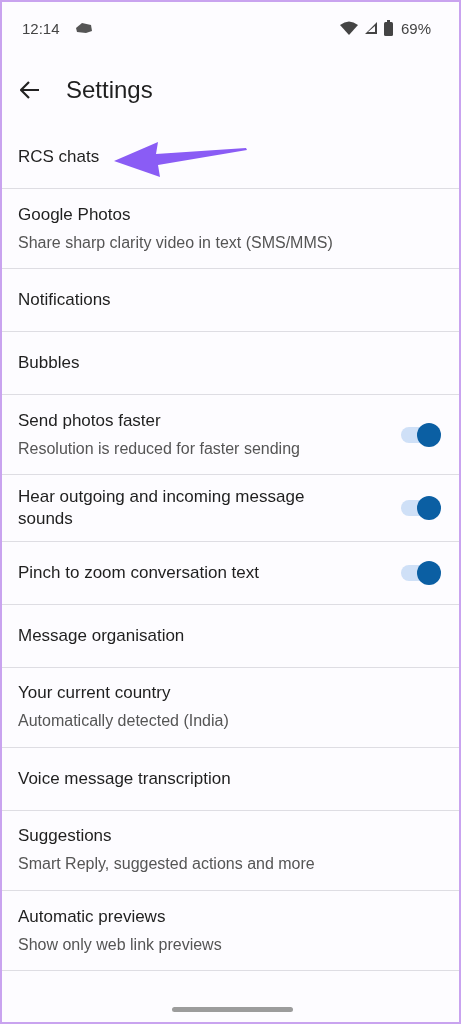  Describe the element at coordinates (94, 693) in the screenshot. I see `item-title: Your current country` at that location.